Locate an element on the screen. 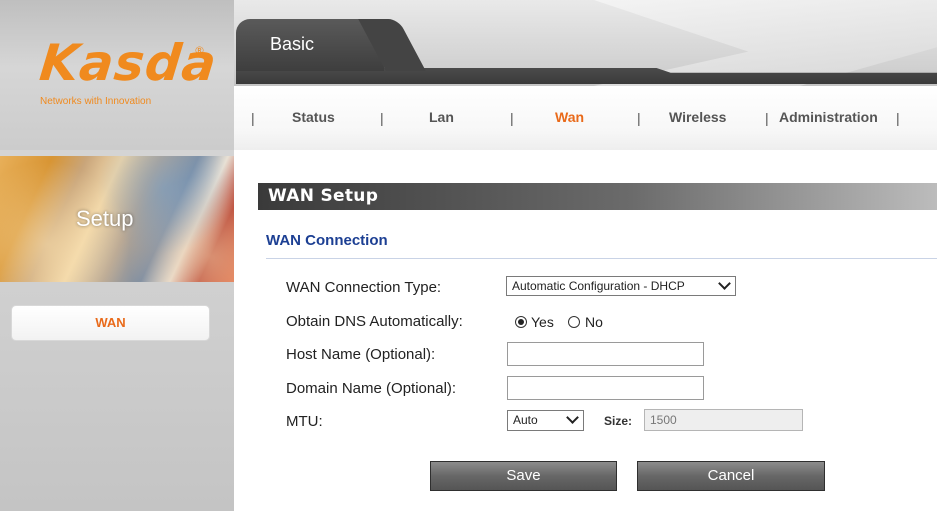  sidebar-section-title: Setup is located at coordinates (105, 218).